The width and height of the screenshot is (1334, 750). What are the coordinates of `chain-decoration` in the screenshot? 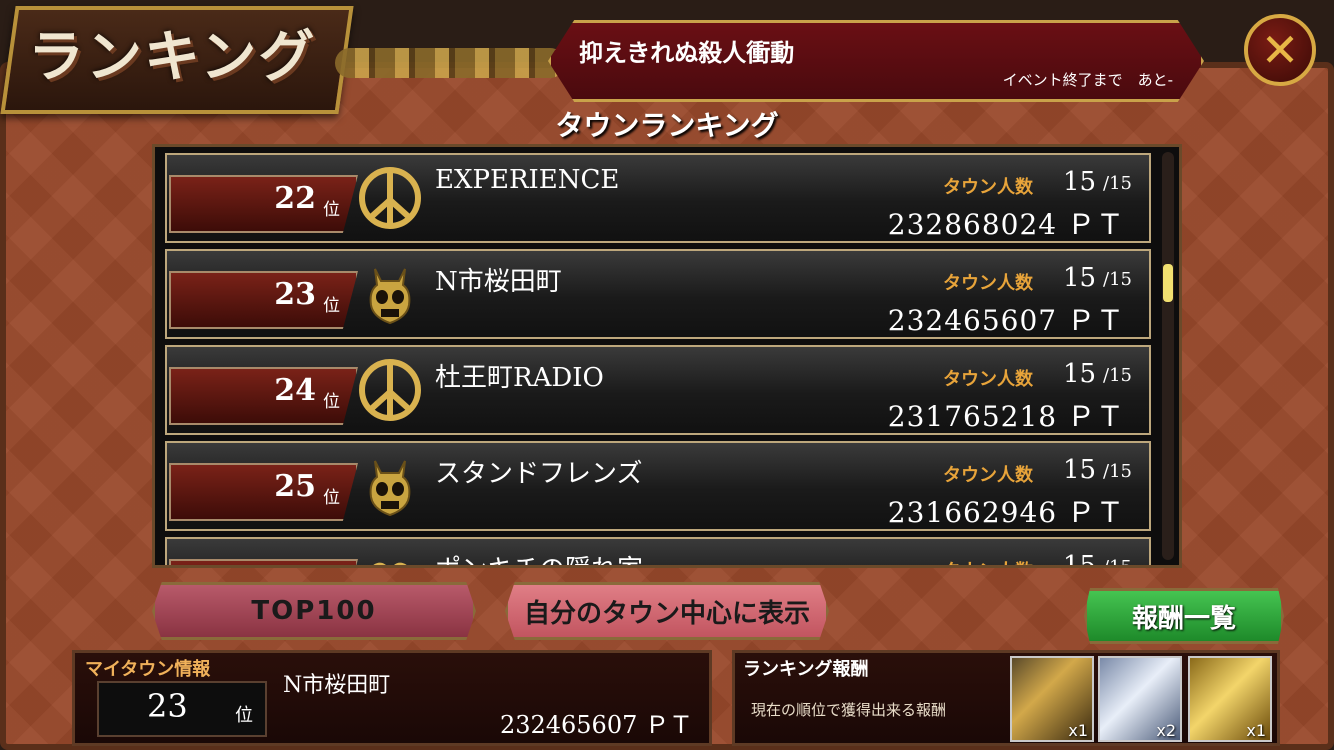 It's located at (450, 63).